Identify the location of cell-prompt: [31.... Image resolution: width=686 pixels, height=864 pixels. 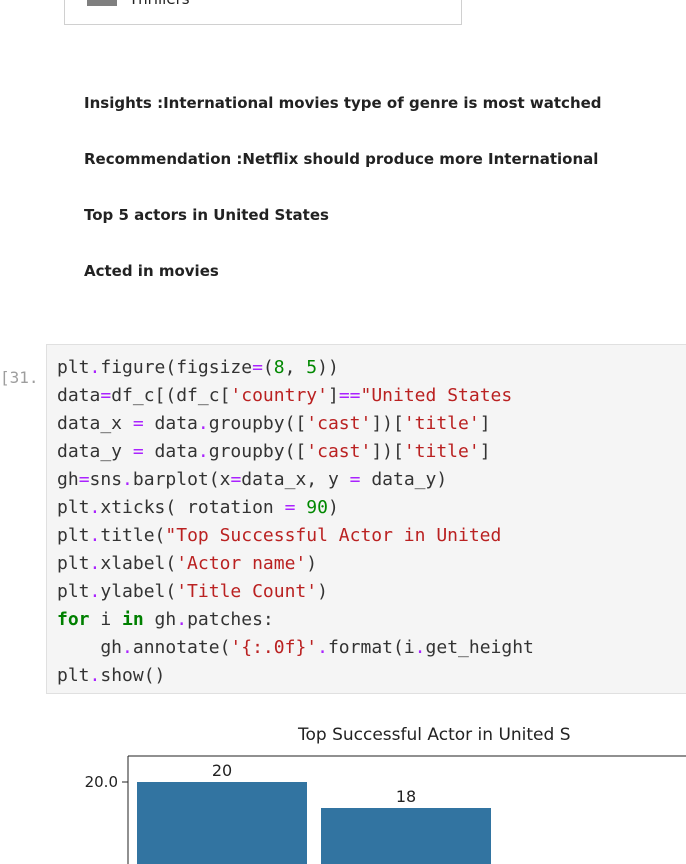
(21, 377).